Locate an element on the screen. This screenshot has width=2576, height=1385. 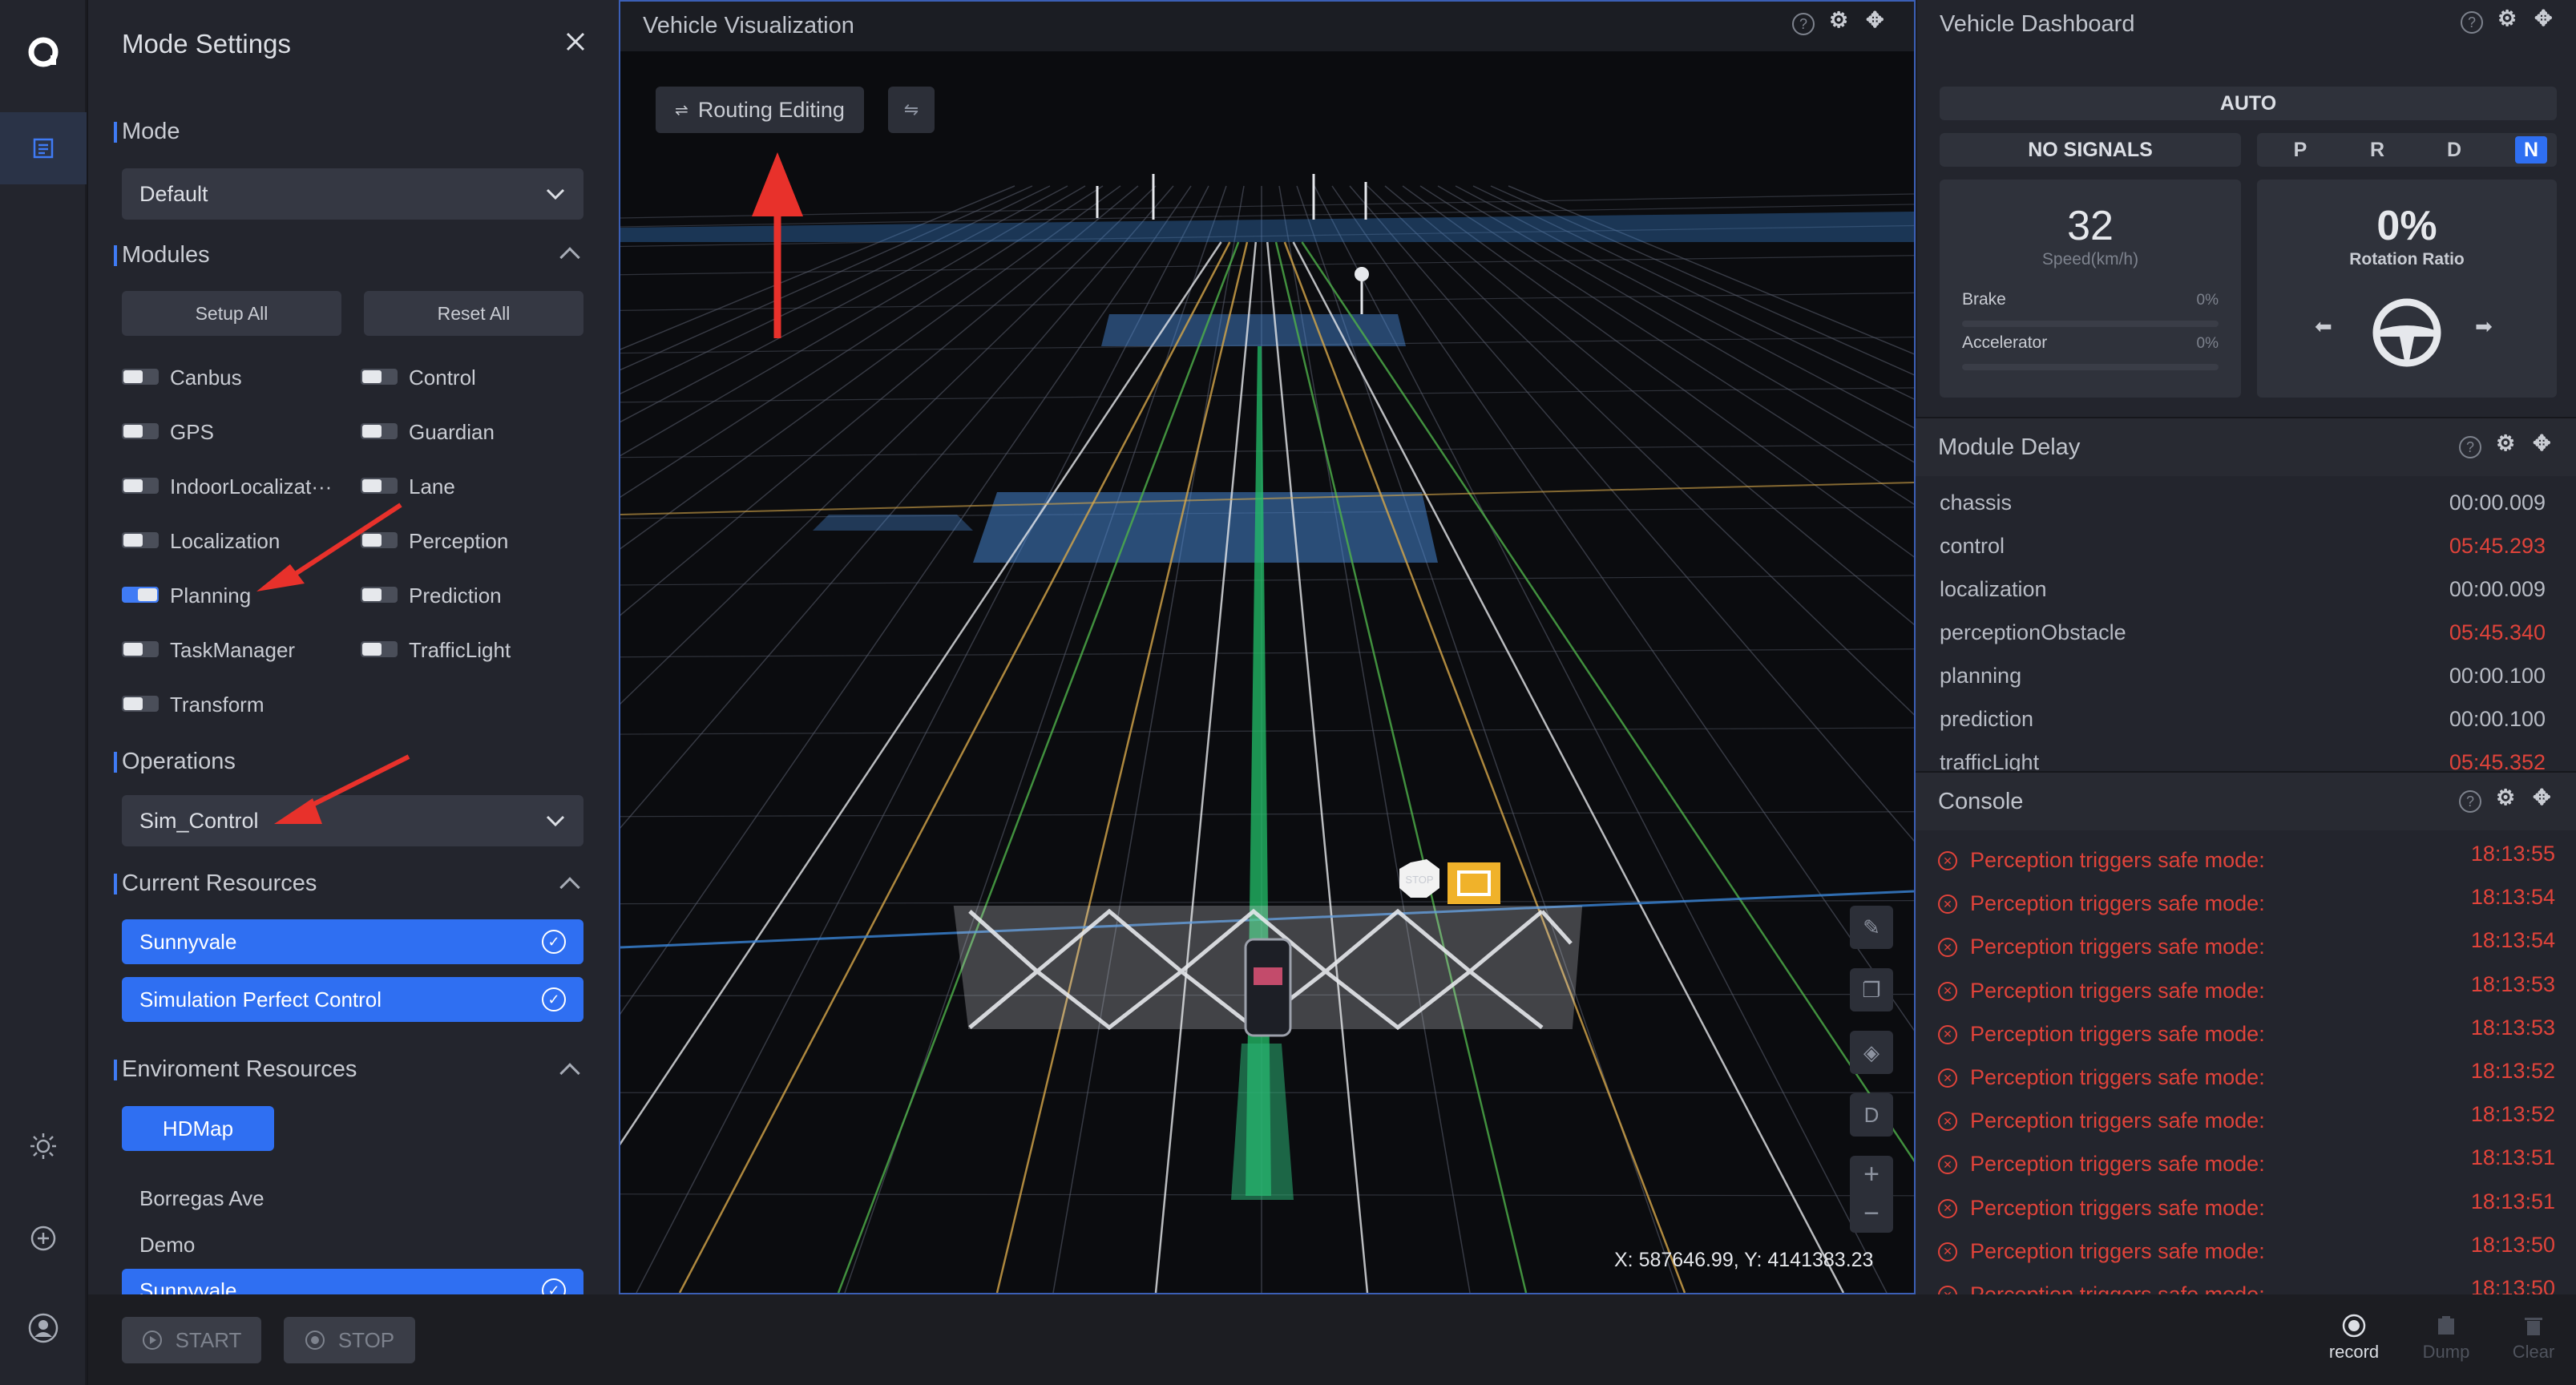
delay-row: chassis 00:00.009 is located at coordinates (2246, 510).